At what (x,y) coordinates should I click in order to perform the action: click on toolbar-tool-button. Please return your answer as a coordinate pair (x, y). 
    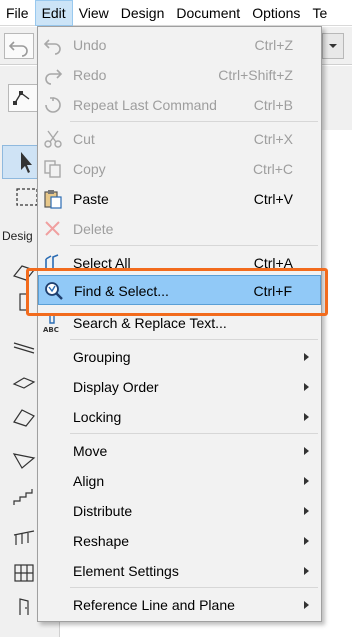
    Looking at the image, I should click on (23, 98).